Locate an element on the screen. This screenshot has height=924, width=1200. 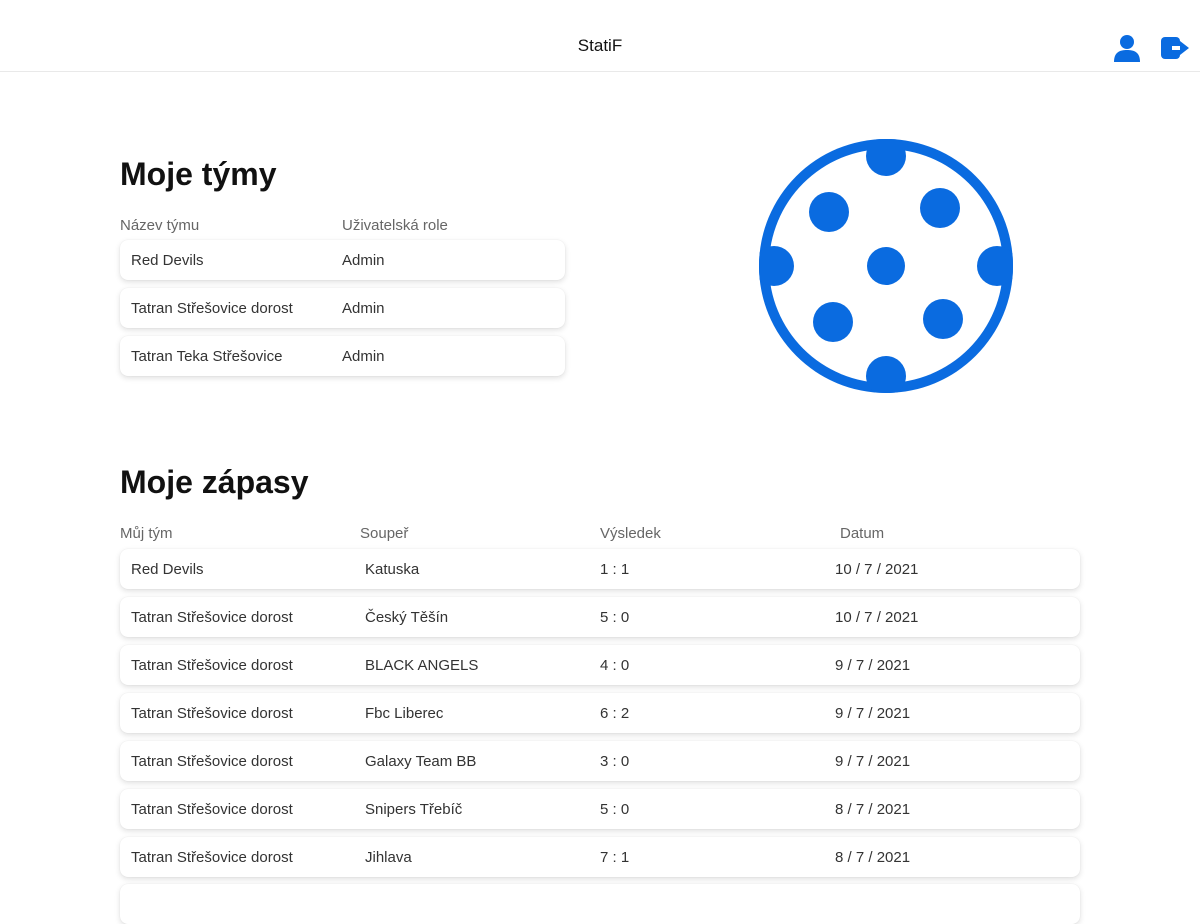
match-row is located at coordinates (600, 904).